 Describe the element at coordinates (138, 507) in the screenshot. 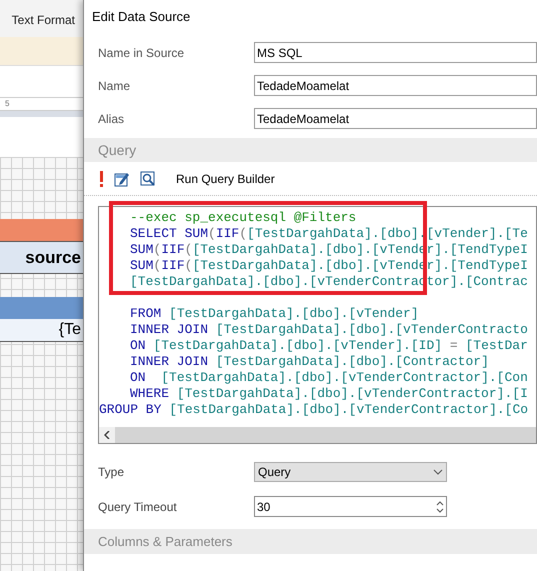

I see `field-label: Query Timeout` at that location.